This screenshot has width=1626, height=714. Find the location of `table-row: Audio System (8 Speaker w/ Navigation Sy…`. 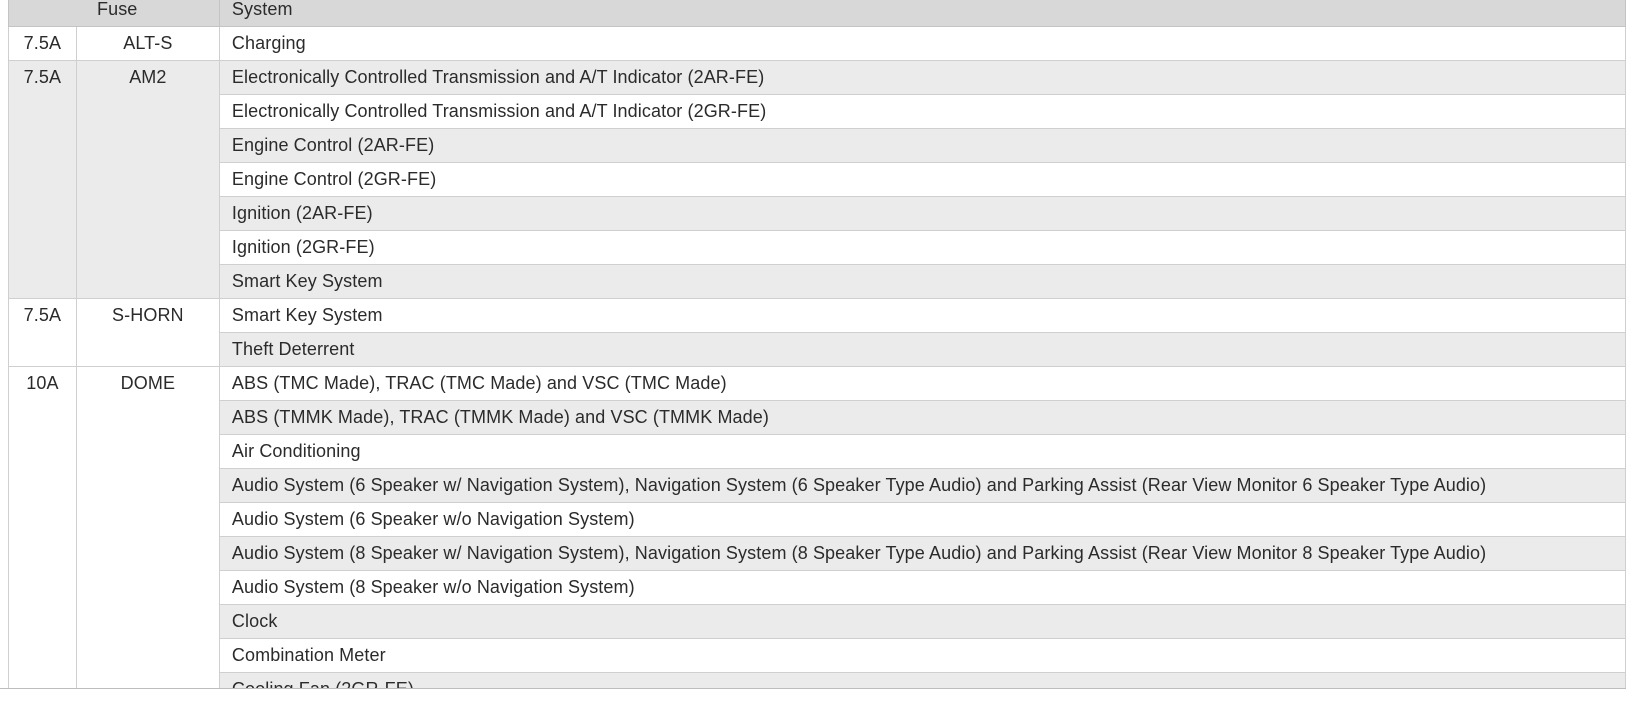

table-row: Audio System (8 Speaker w/ Navigation Sy… is located at coordinates (817, 553).